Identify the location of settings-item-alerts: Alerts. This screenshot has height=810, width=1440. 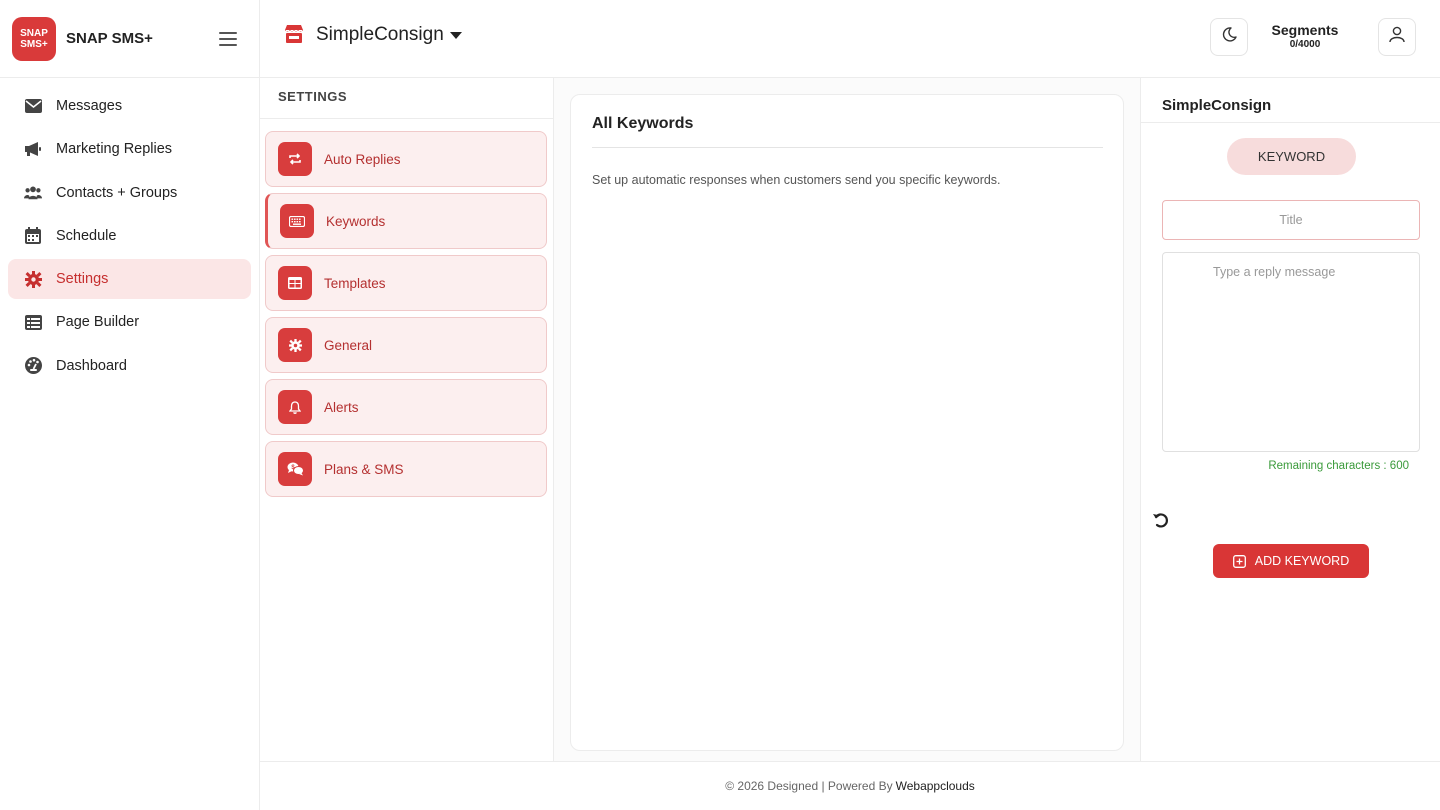
(406, 407).